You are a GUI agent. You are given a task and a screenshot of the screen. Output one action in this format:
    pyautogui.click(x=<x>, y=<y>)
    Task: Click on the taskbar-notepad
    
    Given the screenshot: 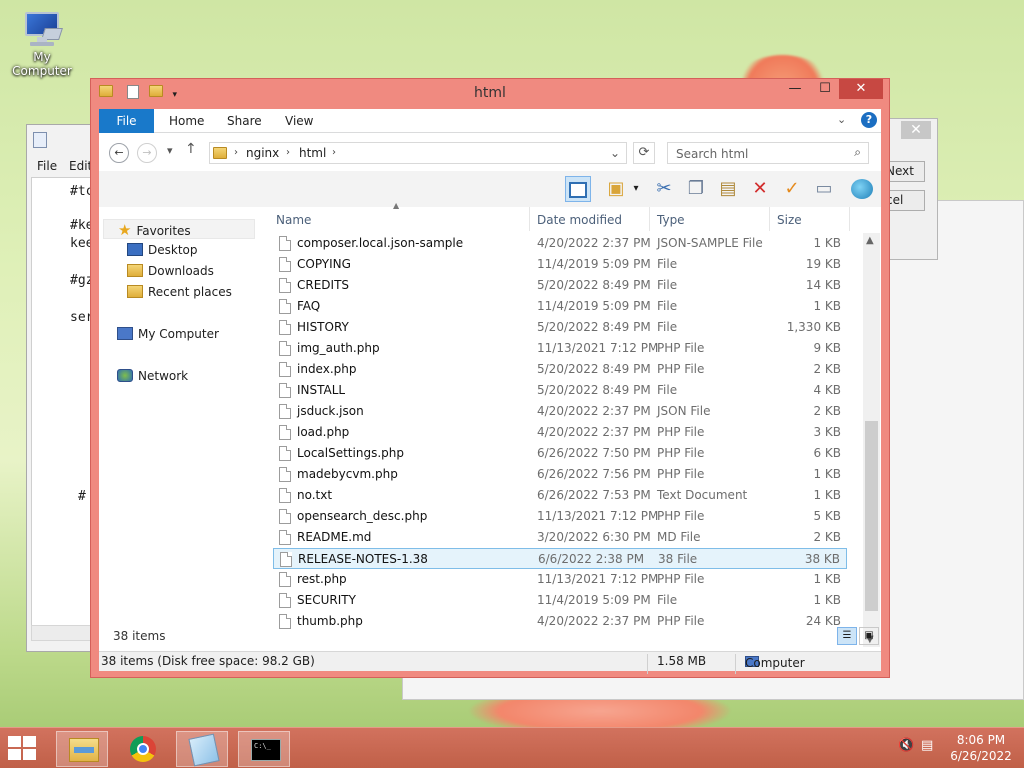 What is the action you would take?
    pyautogui.click(x=202, y=749)
    